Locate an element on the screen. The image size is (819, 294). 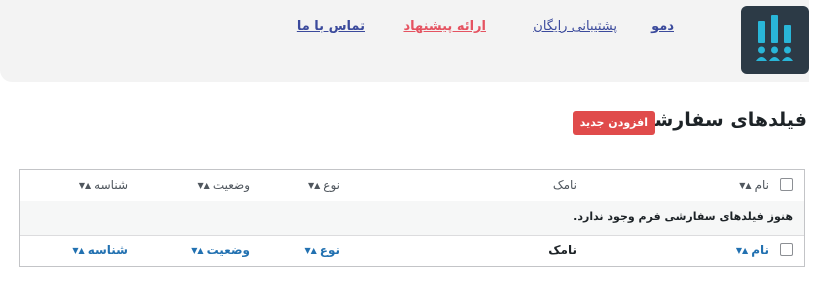
add-new-button: افزودن جدید is located at coordinates (613, 123).